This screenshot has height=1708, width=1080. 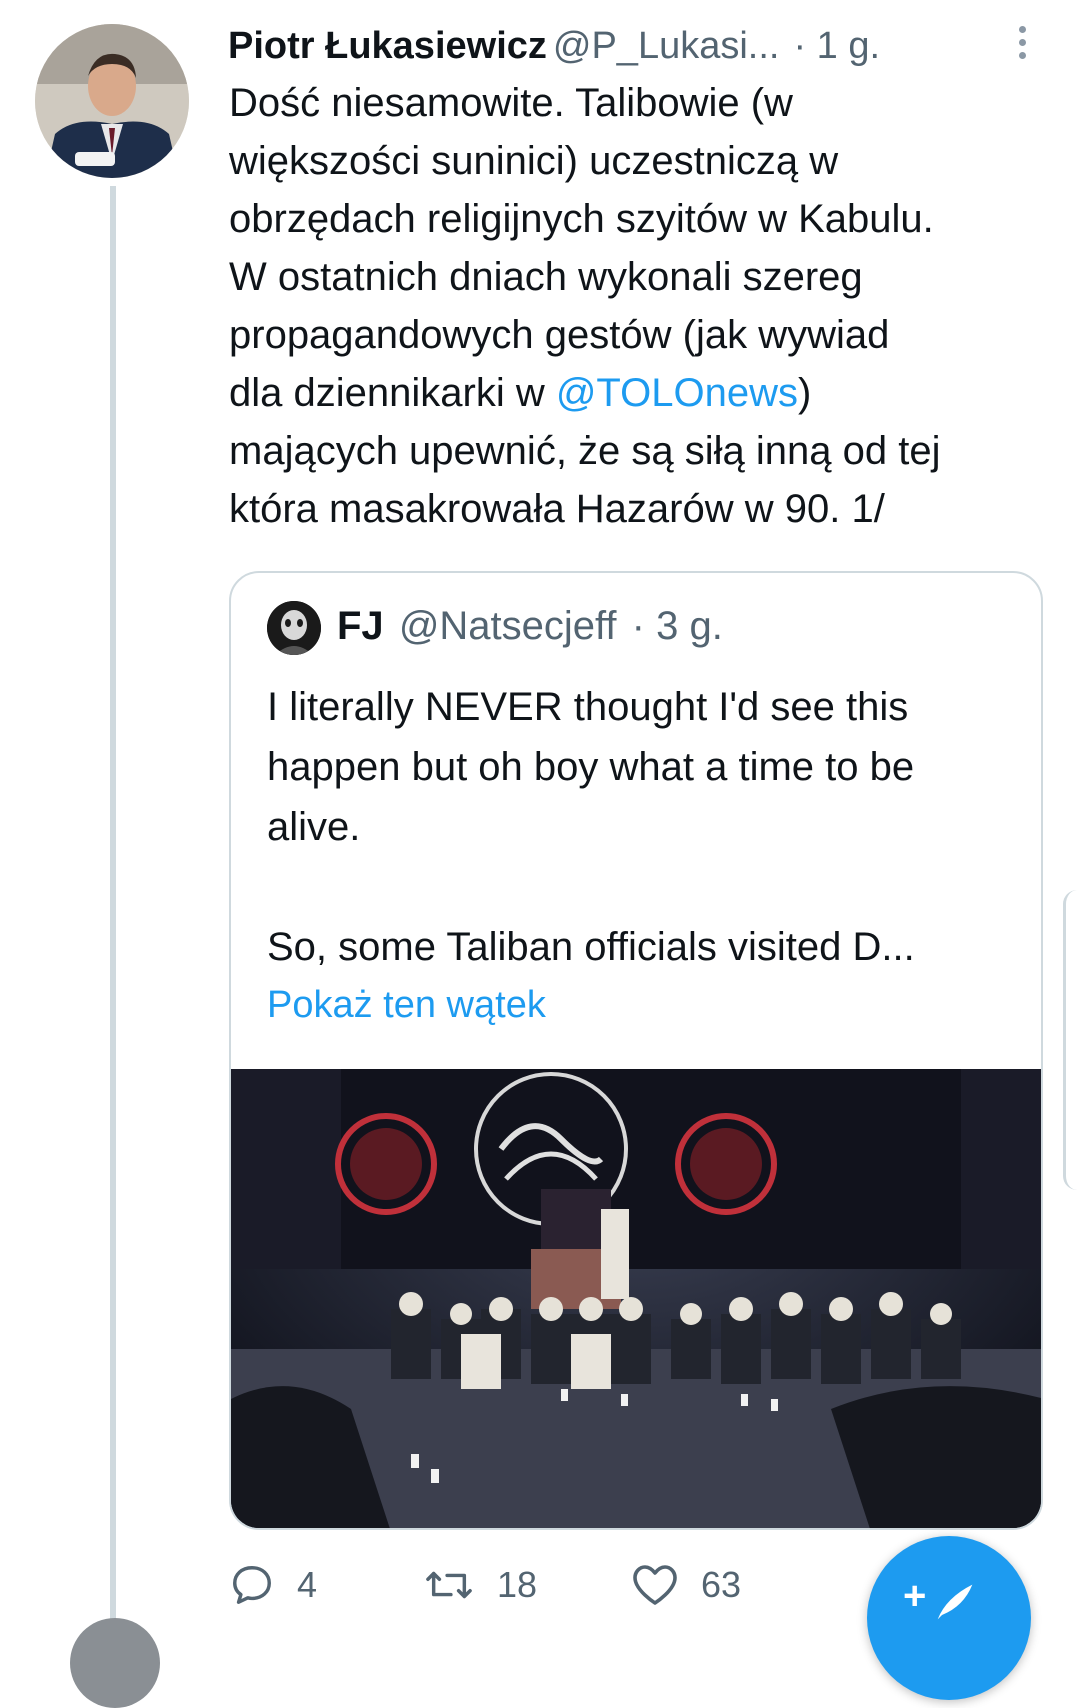 What do you see at coordinates (836, 46) in the screenshot?
I see `tweet-timestamp: · 1 g.` at bounding box center [836, 46].